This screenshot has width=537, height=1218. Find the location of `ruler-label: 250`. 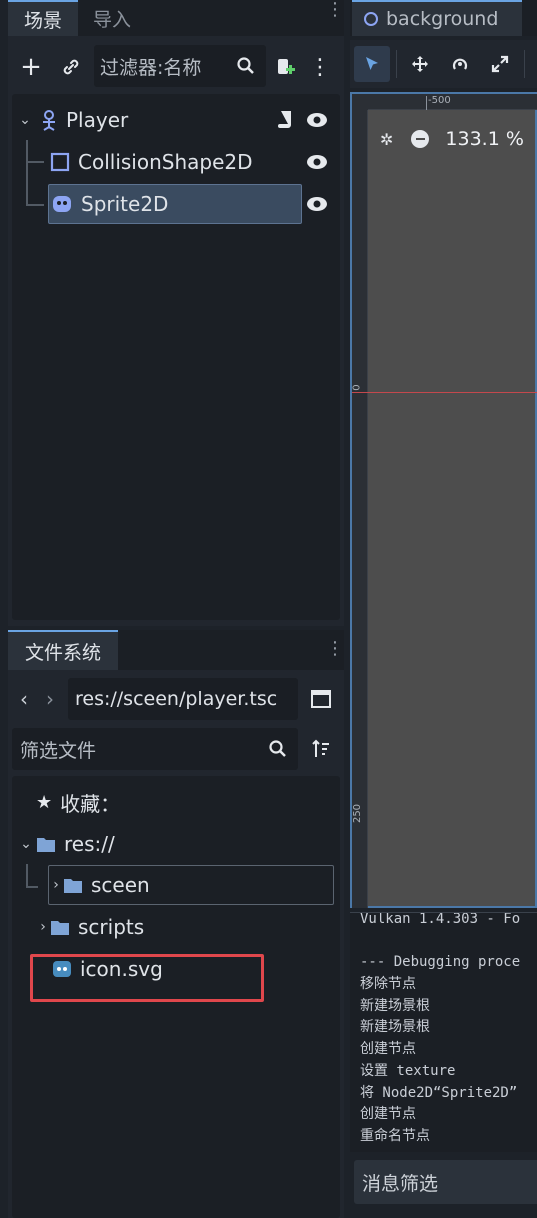

ruler-label: 250 is located at coordinates (358, 813).